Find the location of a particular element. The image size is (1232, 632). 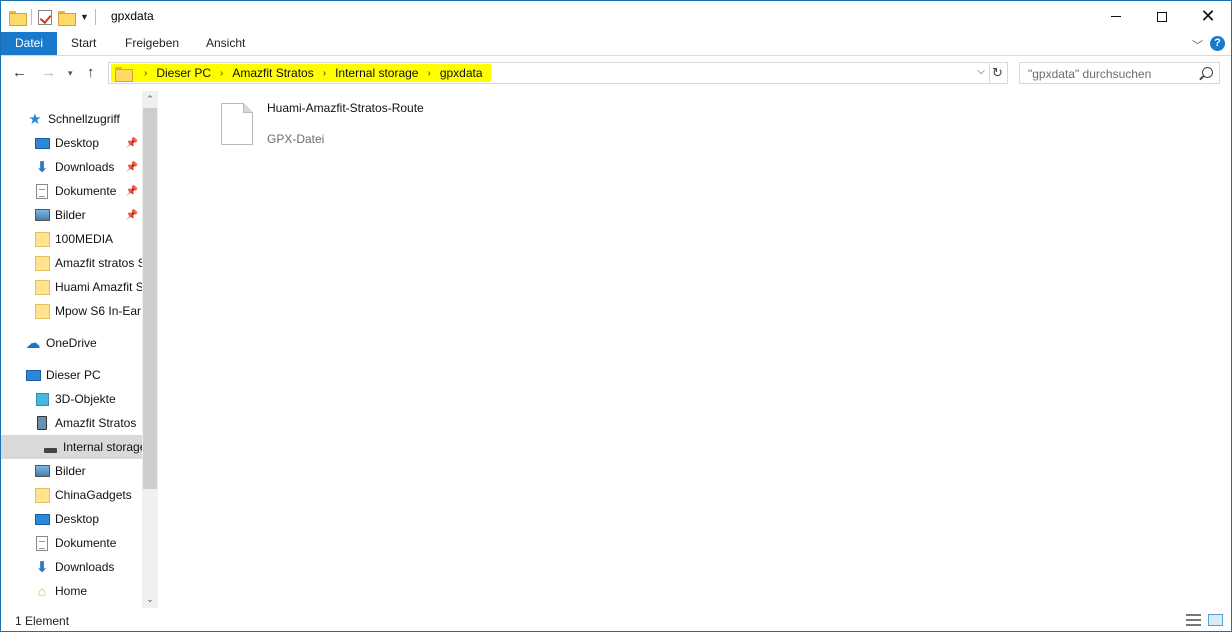

recent-locations-chevron-icon: ▾ is located at coordinates (70, 73).